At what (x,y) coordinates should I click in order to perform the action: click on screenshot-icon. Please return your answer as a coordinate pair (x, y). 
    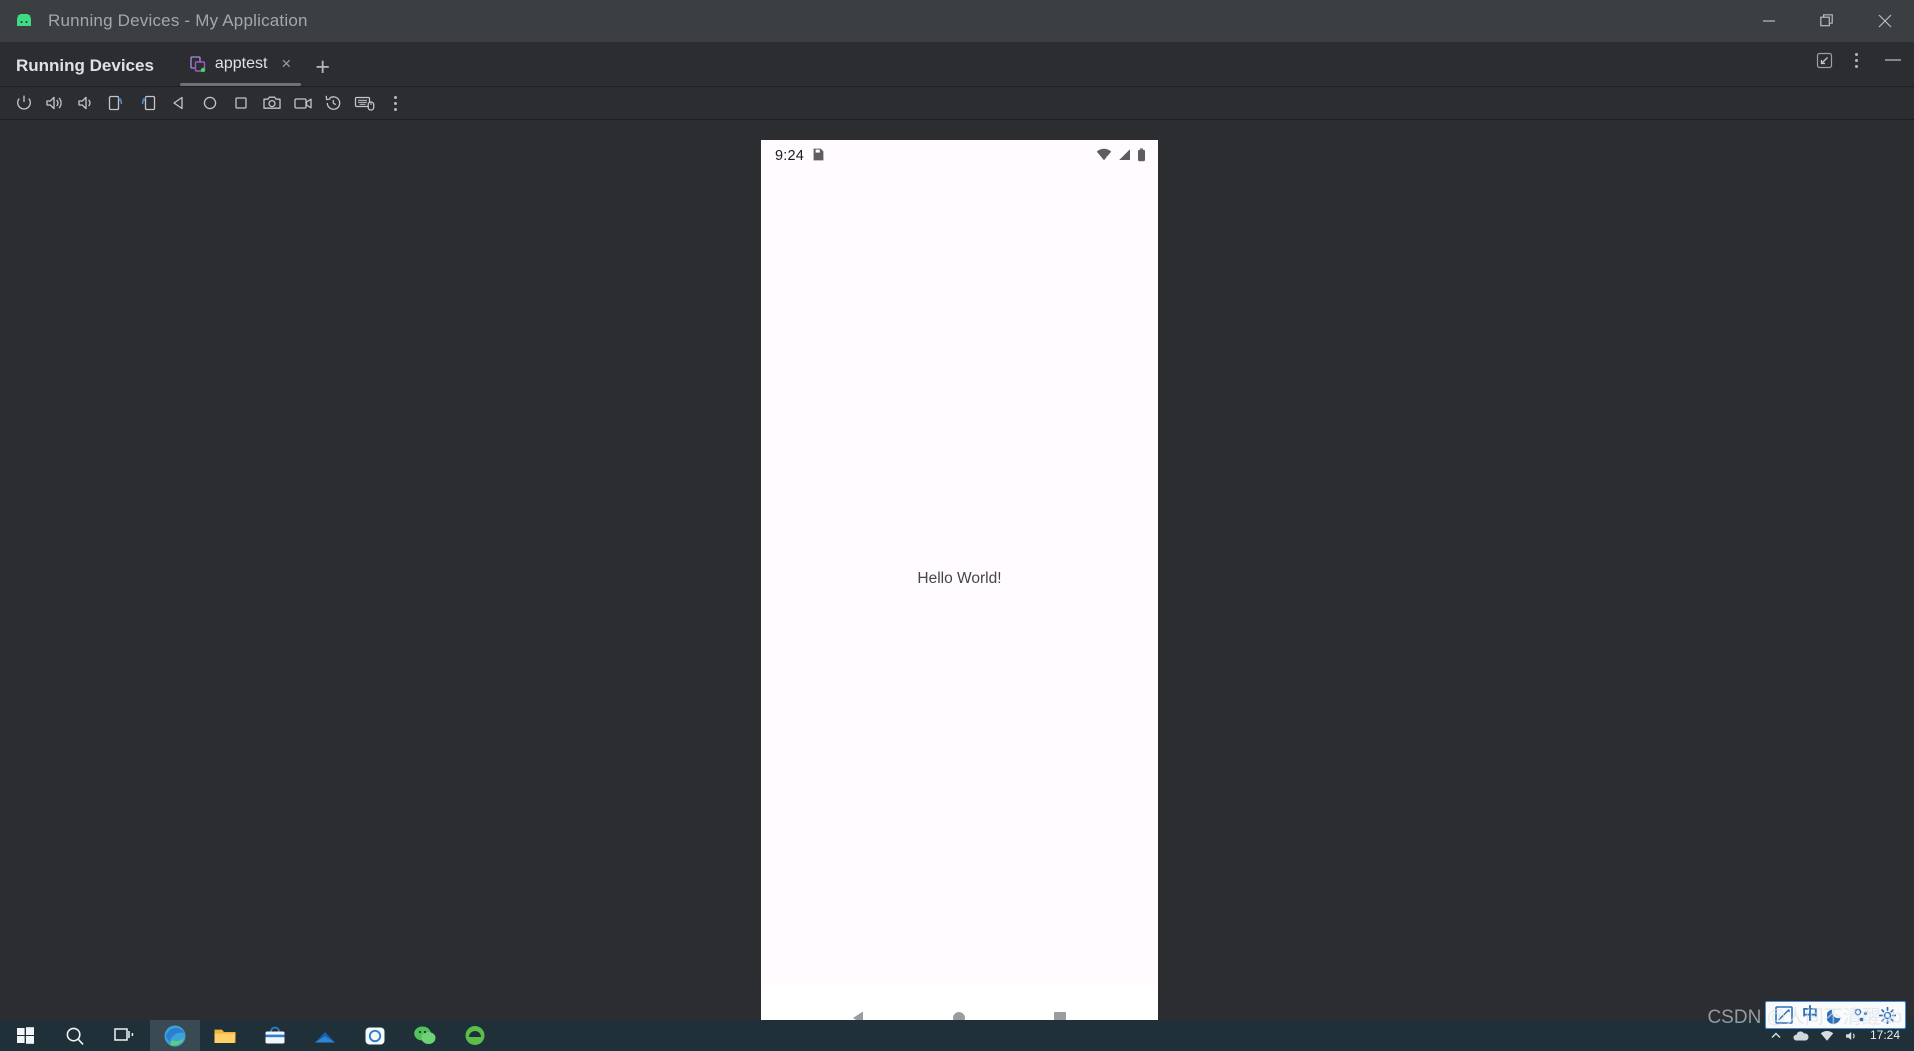
    Looking at the image, I should click on (271, 103).